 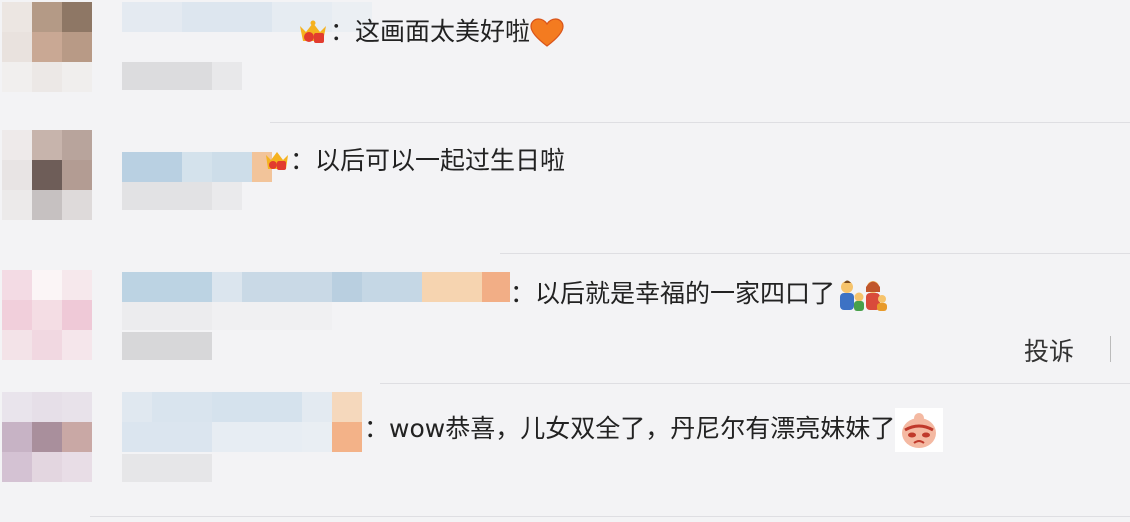 I want to click on sticker-emoji, so click(x=919, y=430).